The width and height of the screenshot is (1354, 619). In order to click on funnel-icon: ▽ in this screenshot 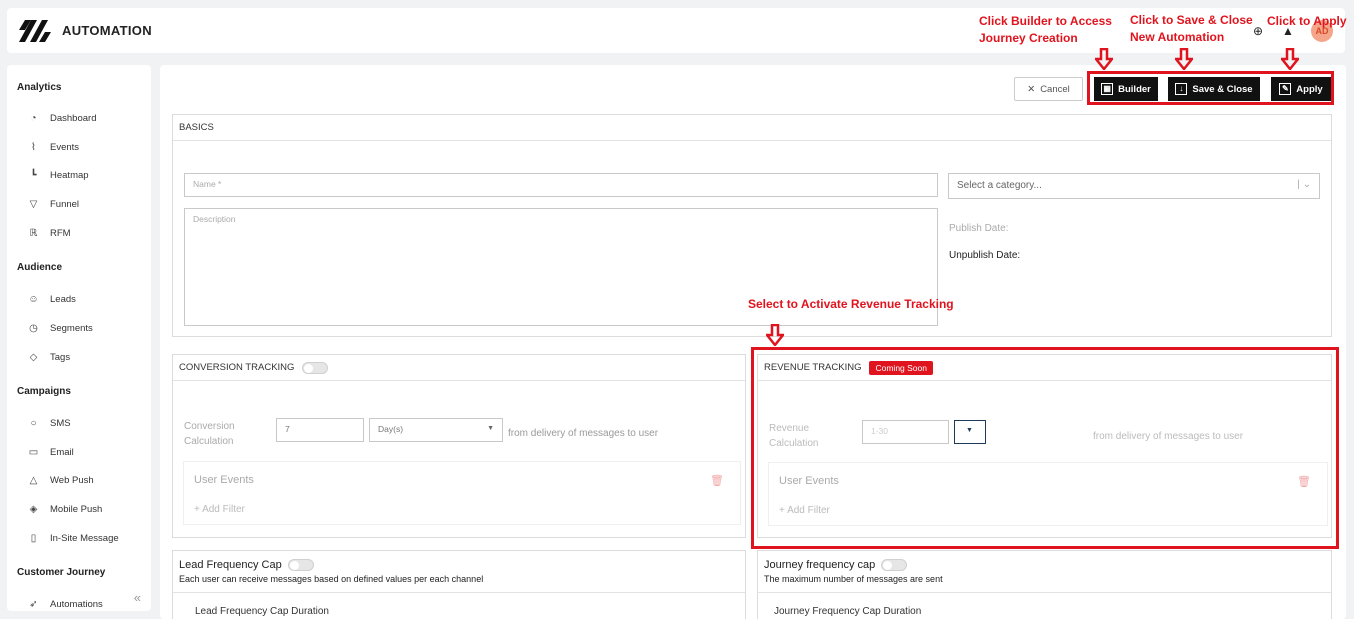, I will do `click(33, 204)`.